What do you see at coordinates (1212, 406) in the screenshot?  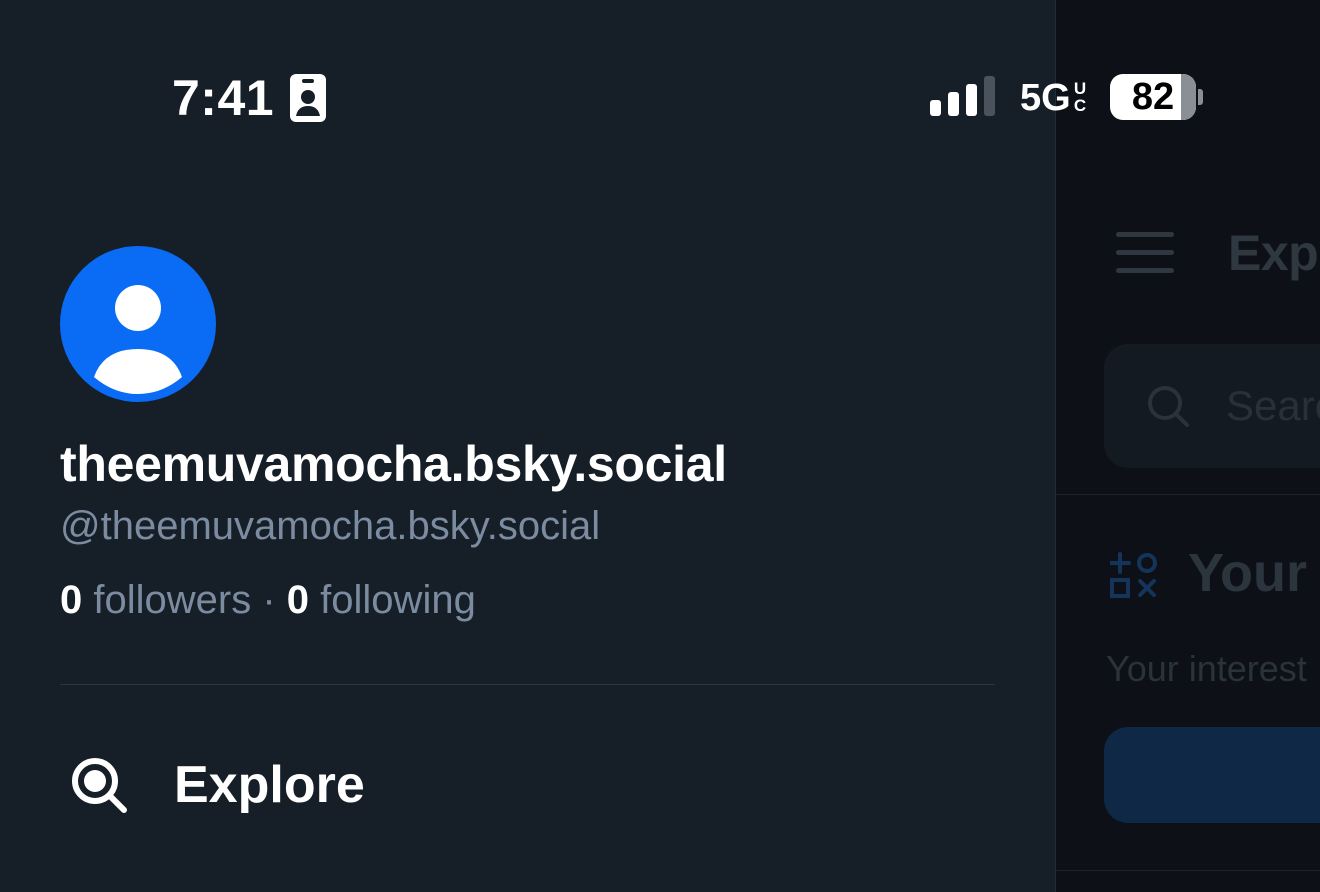 I see `background-search-field: Searc` at bounding box center [1212, 406].